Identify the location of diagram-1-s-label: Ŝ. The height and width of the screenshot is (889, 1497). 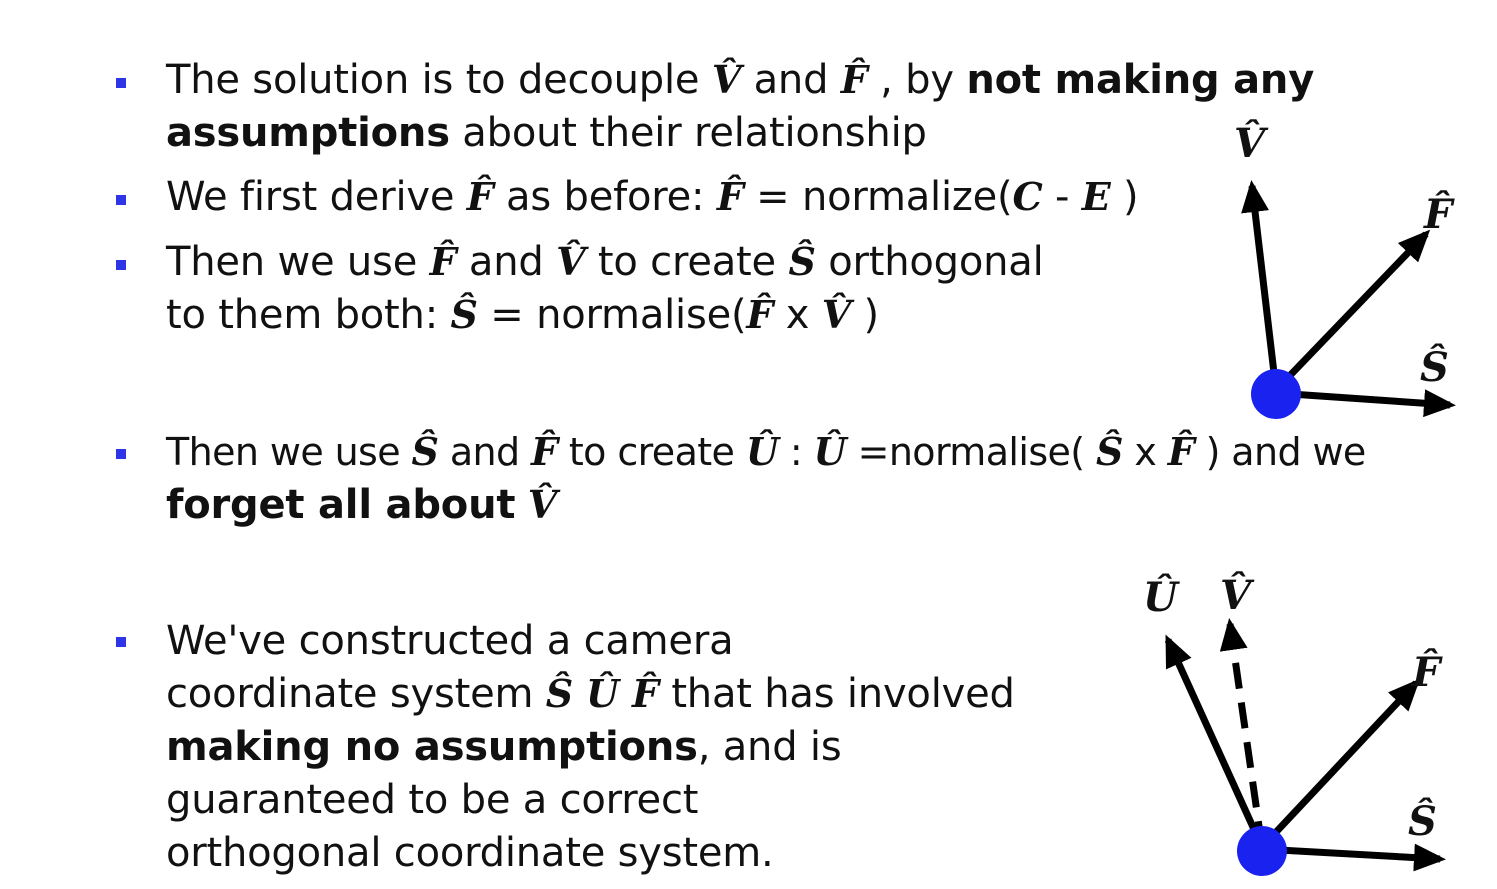
(1434, 367).